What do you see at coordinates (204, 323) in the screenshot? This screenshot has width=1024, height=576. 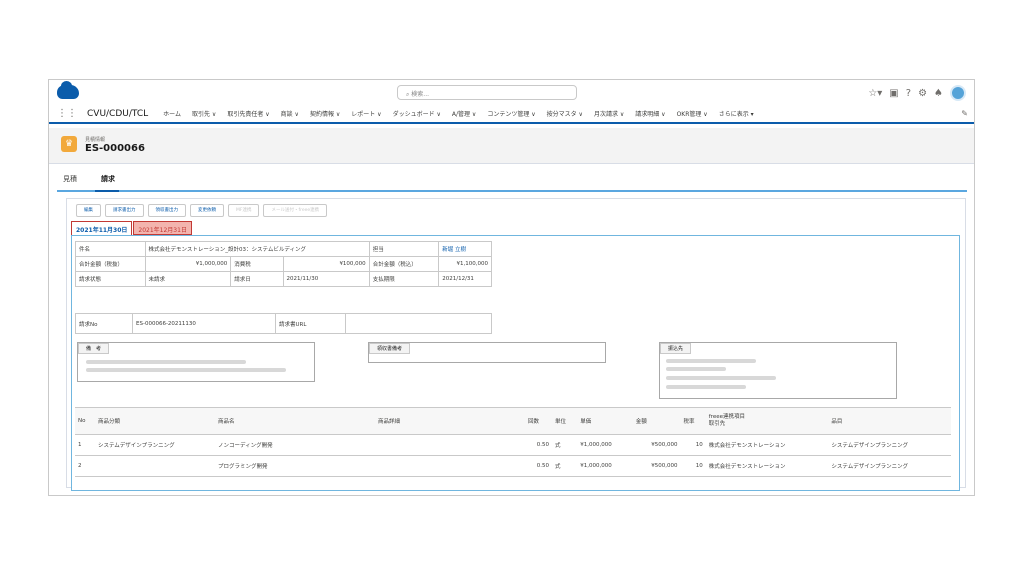 I see `invoice-no-value: ES-000066-20211130` at bounding box center [204, 323].